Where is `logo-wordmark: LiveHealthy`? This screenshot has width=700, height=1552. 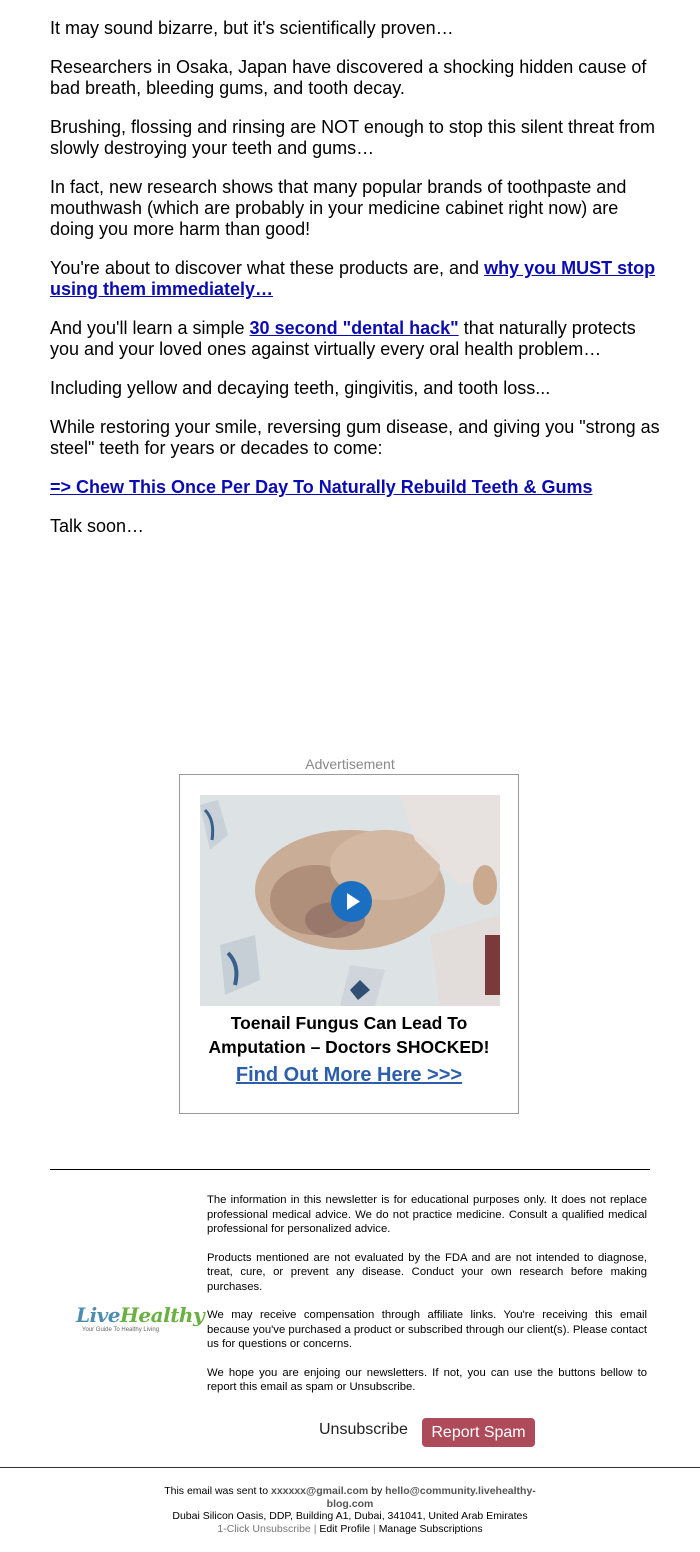 logo-wordmark: LiveHealthy is located at coordinates (140, 1315).